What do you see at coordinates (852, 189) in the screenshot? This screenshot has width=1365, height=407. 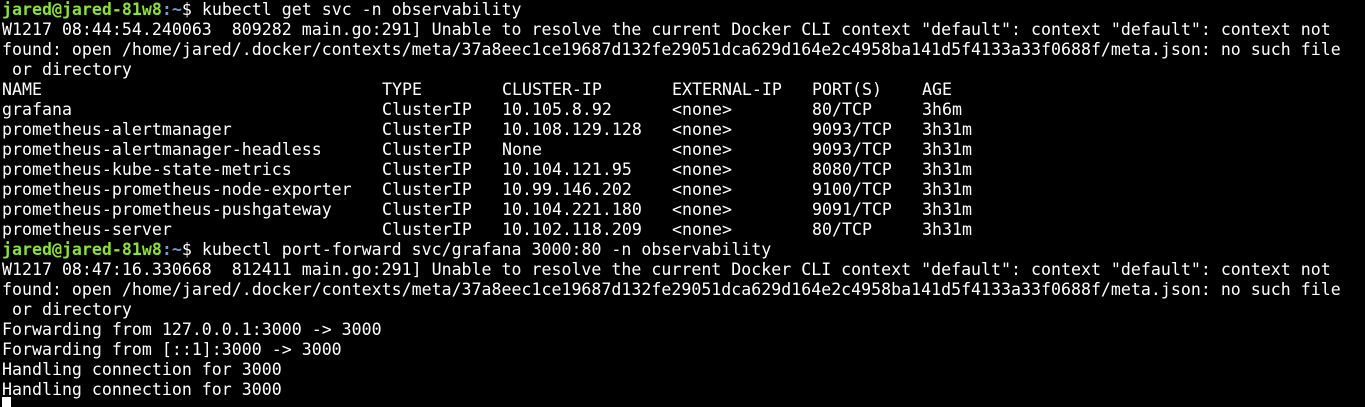 I see `table-cell: 9100/TCP` at bounding box center [852, 189].